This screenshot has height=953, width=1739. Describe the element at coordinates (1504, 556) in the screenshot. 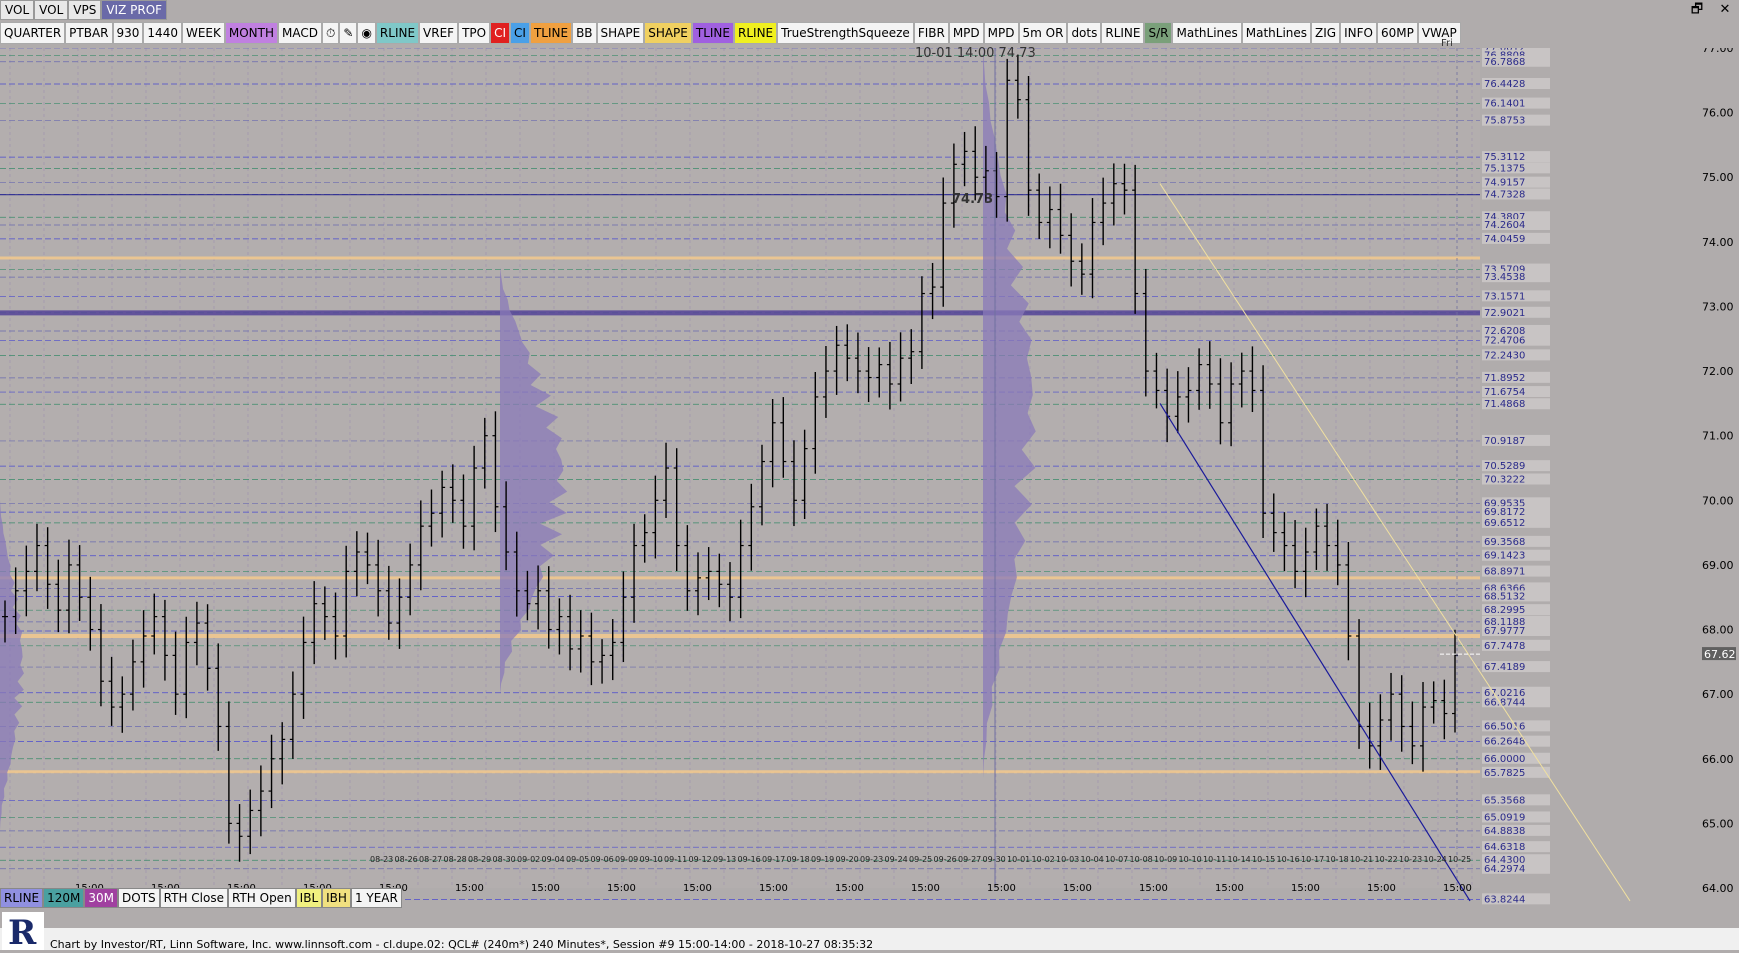

I see `level-label: 69.1423` at that location.